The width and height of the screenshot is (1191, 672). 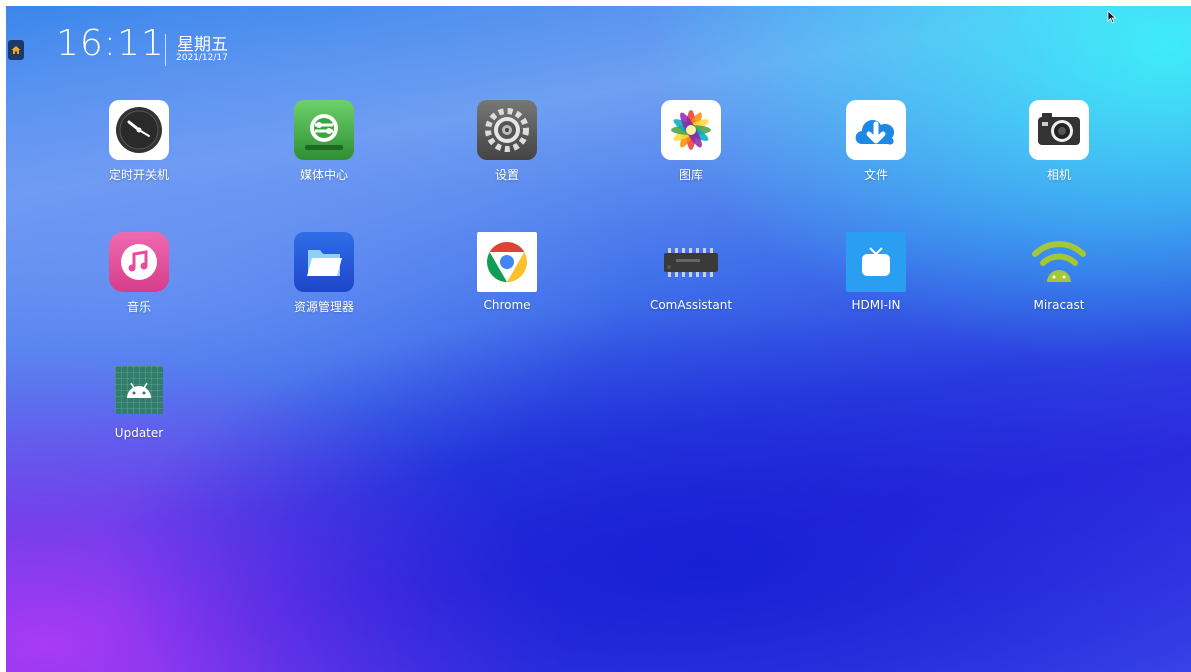 I want to click on app-settings: 设置, so click(x=507, y=141).